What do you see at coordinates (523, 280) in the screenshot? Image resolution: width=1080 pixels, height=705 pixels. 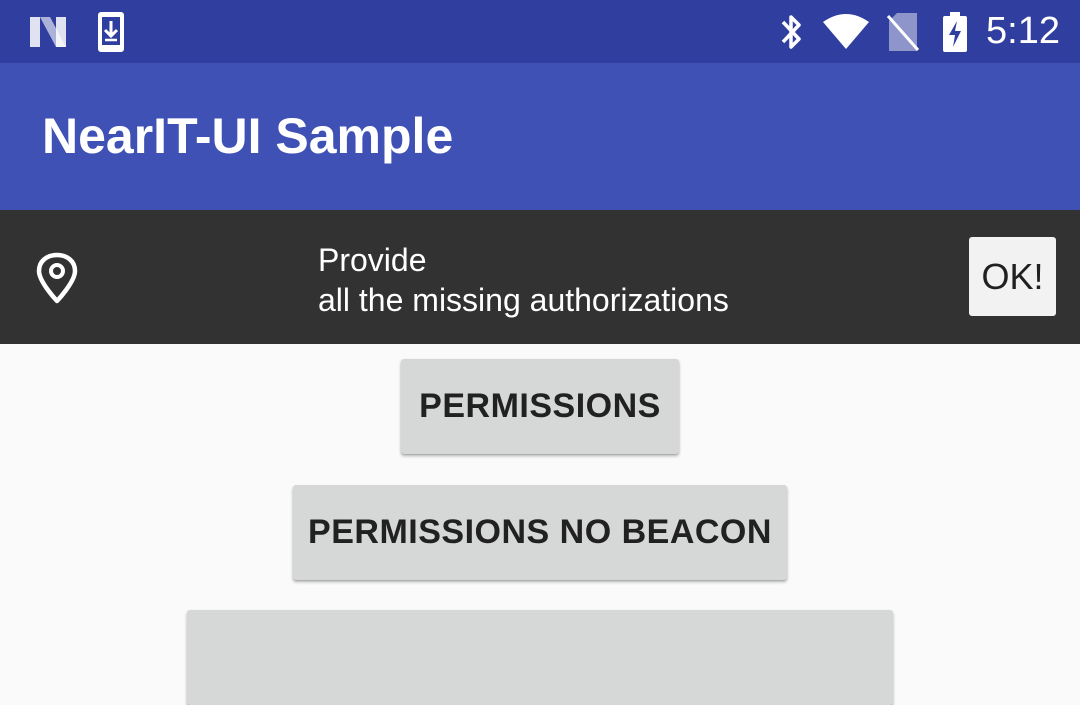 I see `banner-message: Provide all the missing authorizations` at bounding box center [523, 280].